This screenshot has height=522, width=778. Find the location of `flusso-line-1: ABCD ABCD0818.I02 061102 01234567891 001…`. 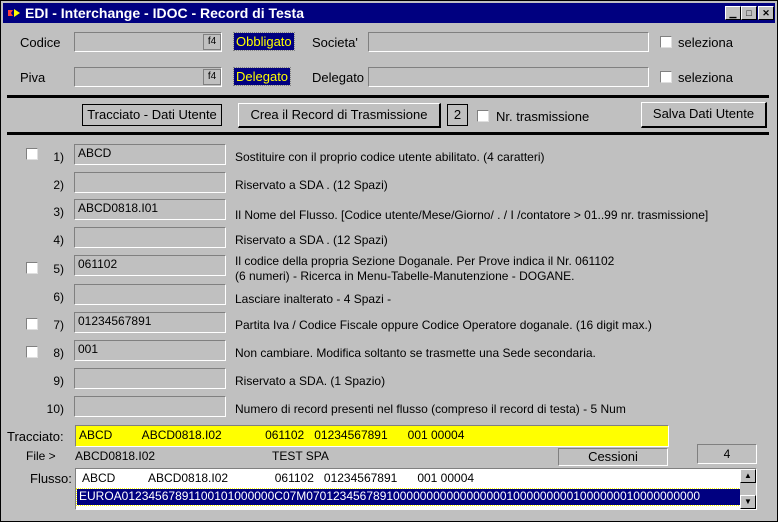

flusso-line-1: ABCD ABCD0818.I02 061102 01234567891 001… is located at coordinates (278, 478).